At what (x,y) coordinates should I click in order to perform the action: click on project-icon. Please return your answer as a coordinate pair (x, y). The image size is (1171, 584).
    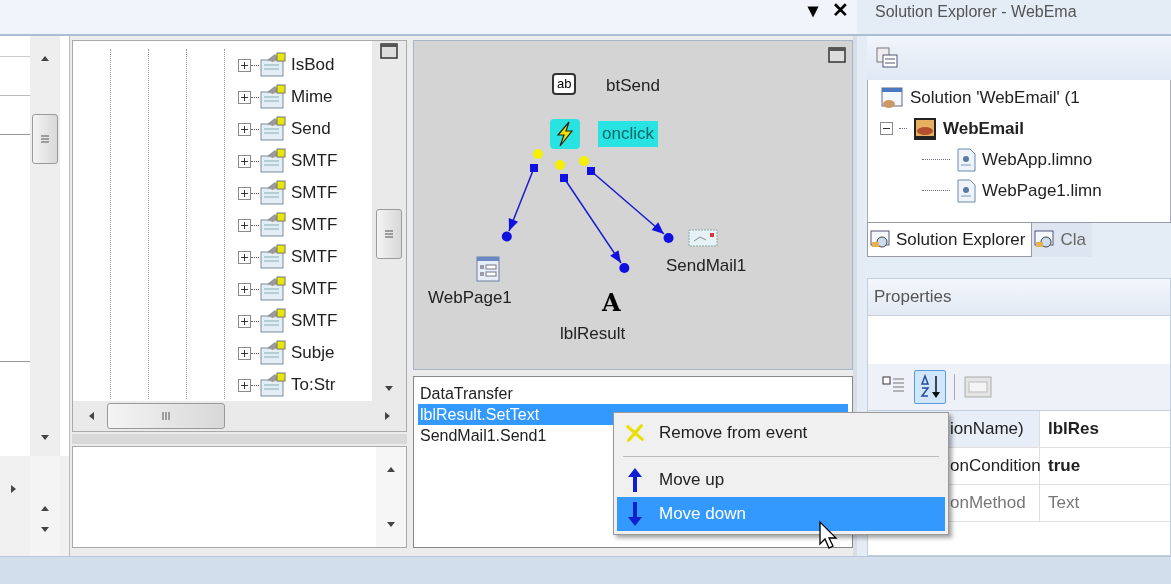
    Looking at the image, I should click on (925, 128).